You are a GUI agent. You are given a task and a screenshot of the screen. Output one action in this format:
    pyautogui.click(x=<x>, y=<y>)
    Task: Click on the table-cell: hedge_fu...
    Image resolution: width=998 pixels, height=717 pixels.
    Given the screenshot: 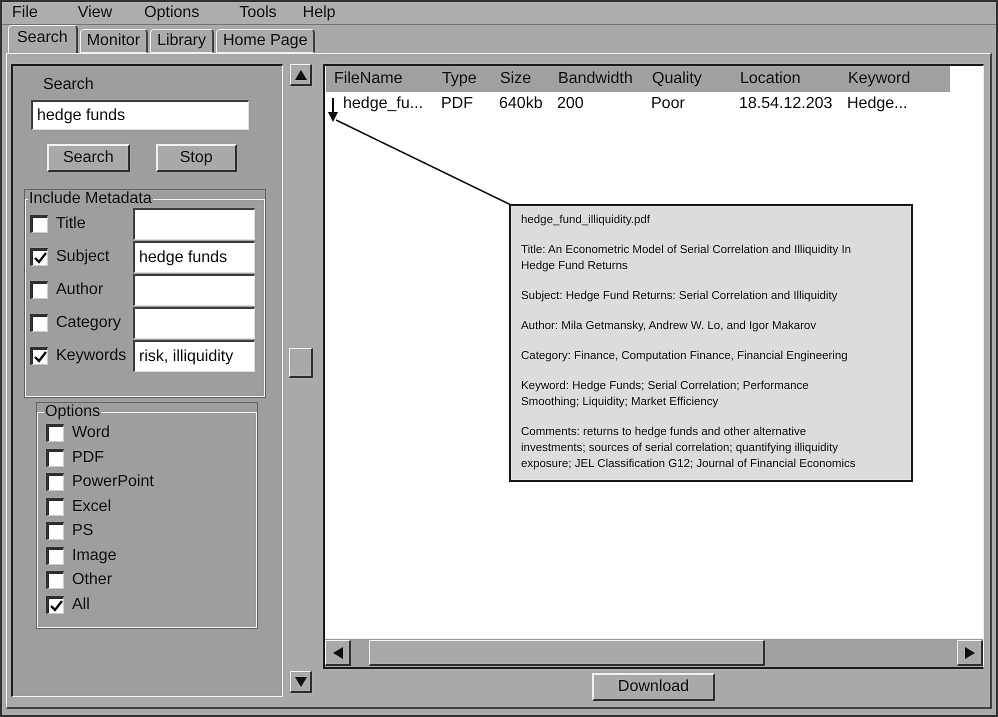 What is the action you would take?
    pyautogui.click(x=383, y=104)
    